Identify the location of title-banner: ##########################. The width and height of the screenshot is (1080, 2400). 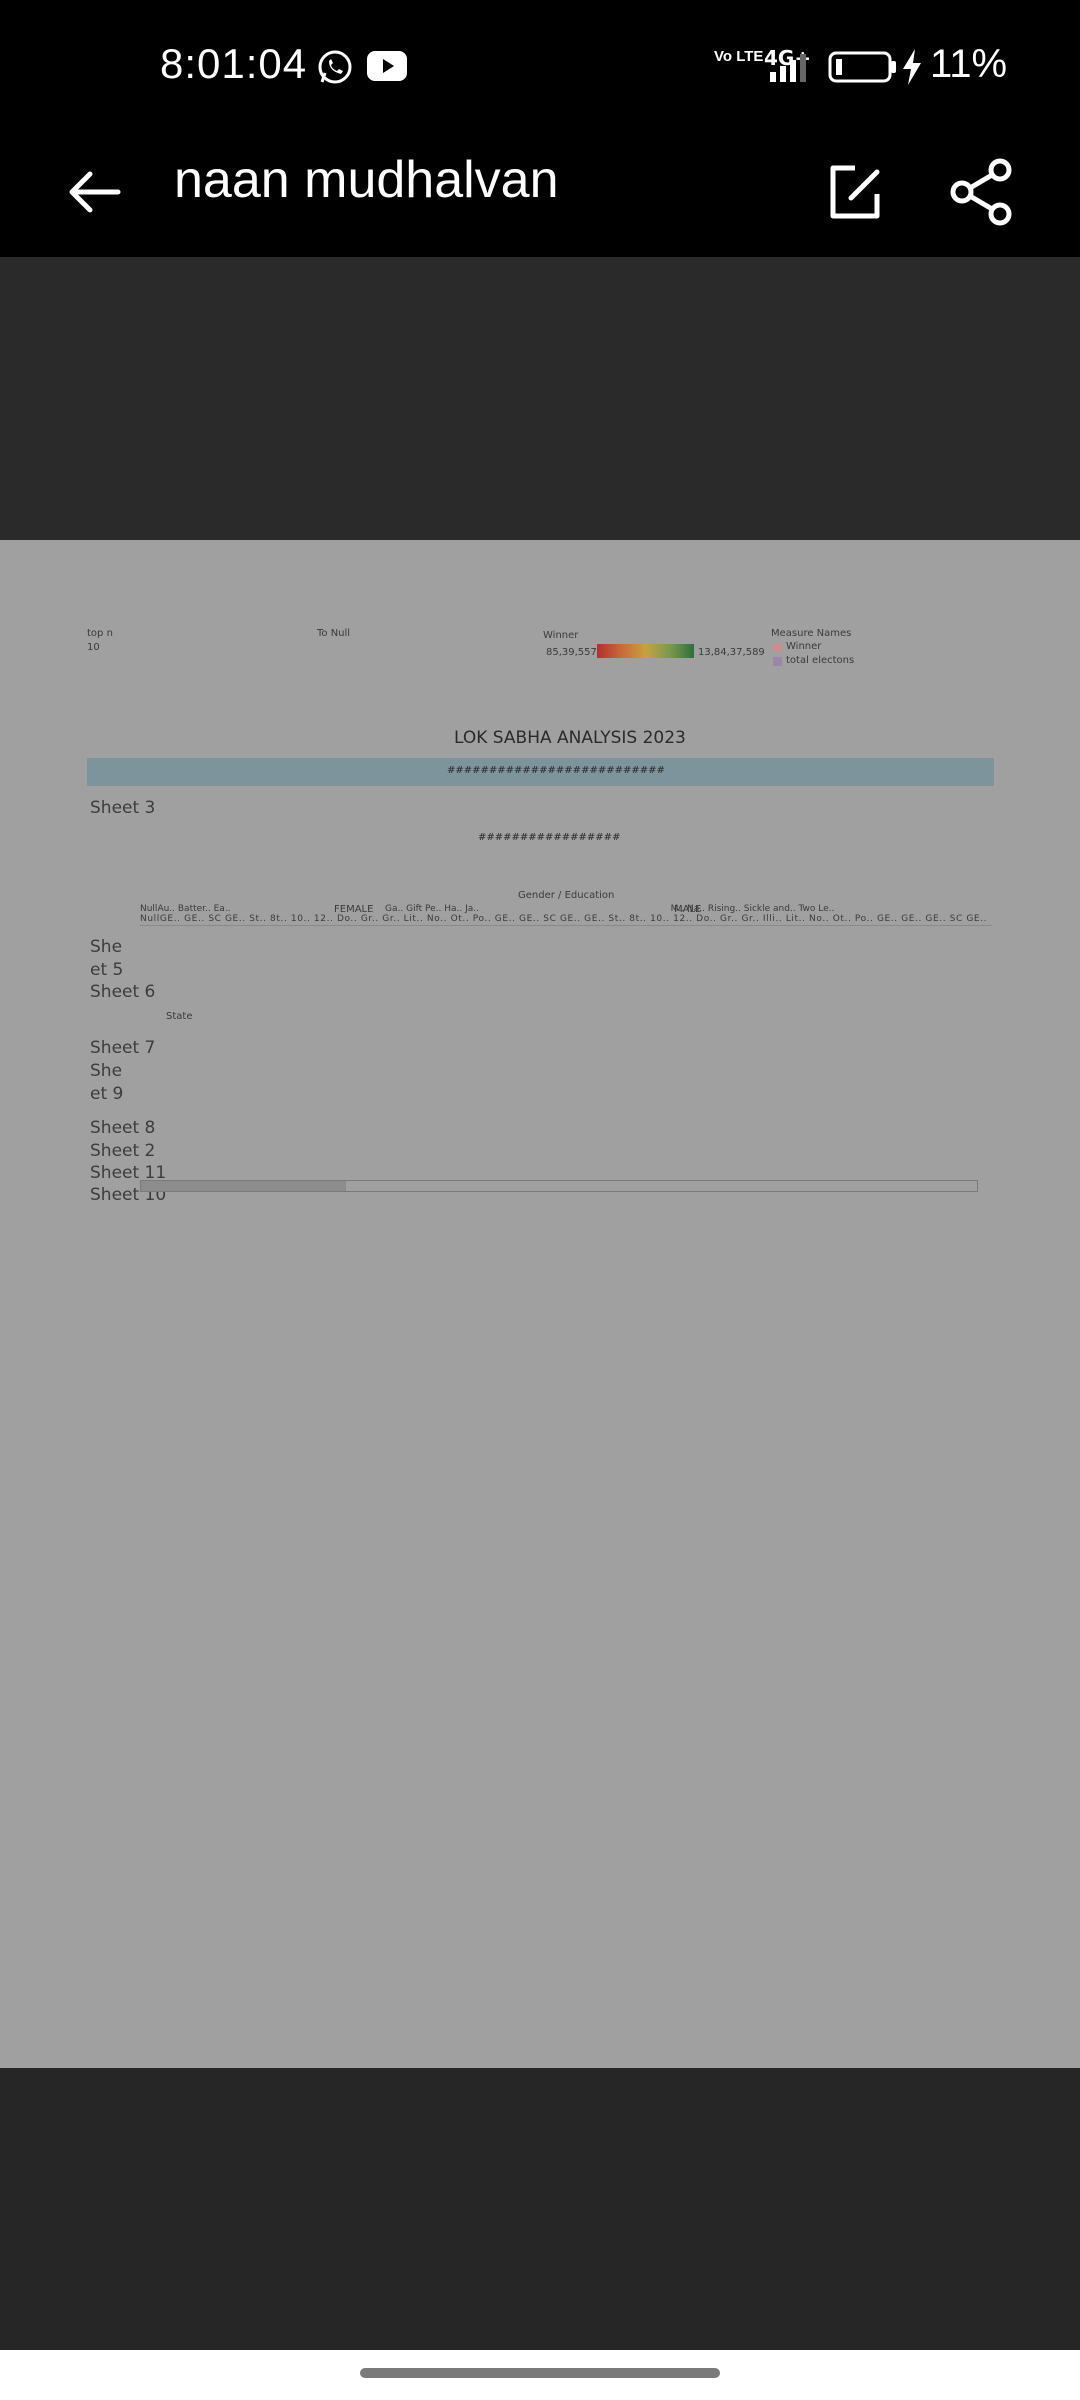
(540, 772).